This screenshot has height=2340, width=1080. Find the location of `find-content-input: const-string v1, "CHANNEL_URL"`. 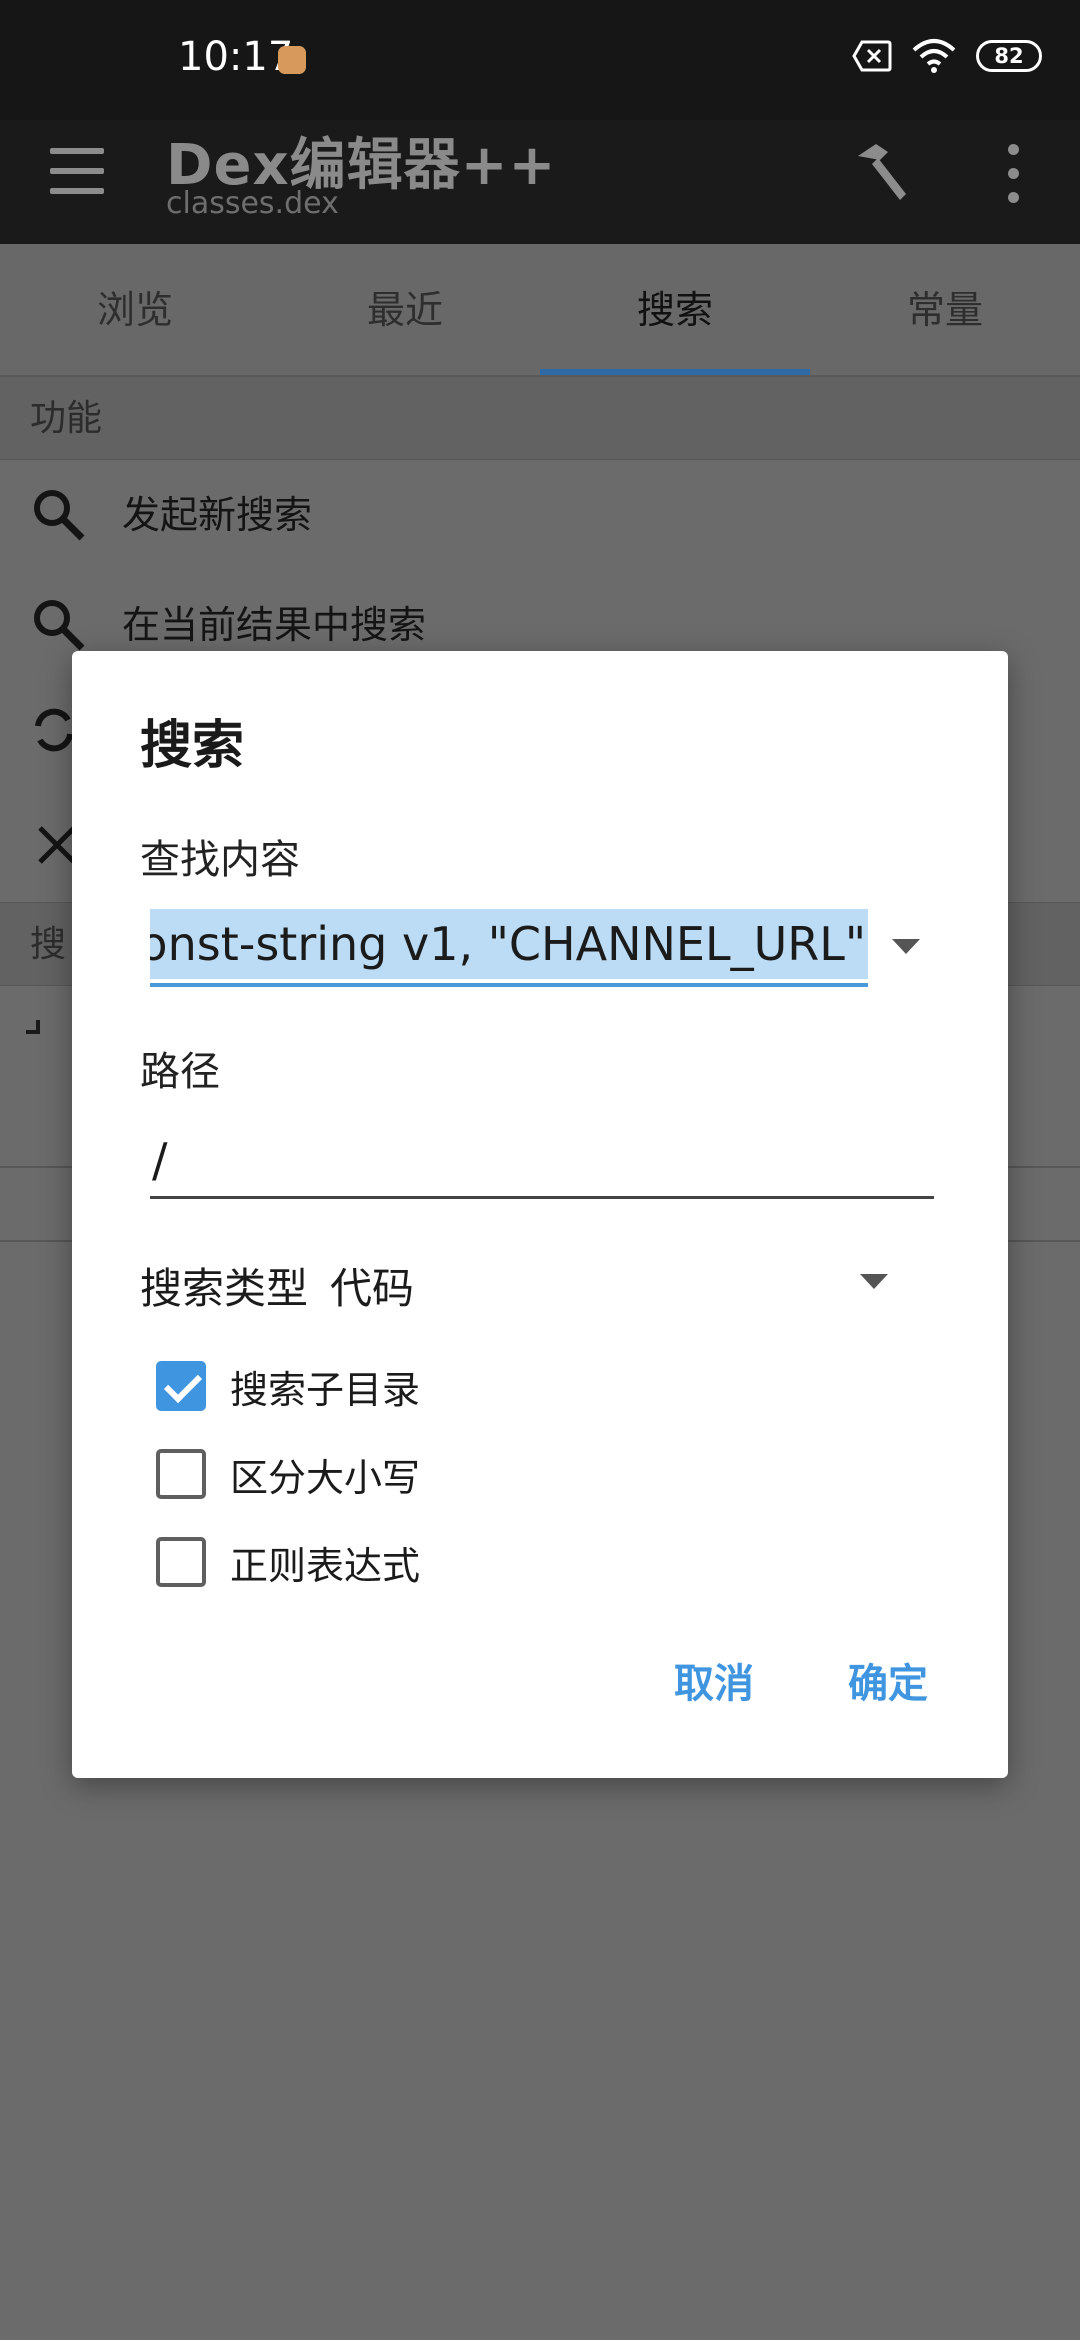

find-content-input: const-string v1, "CHANNEL_URL" is located at coordinates (509, 946).